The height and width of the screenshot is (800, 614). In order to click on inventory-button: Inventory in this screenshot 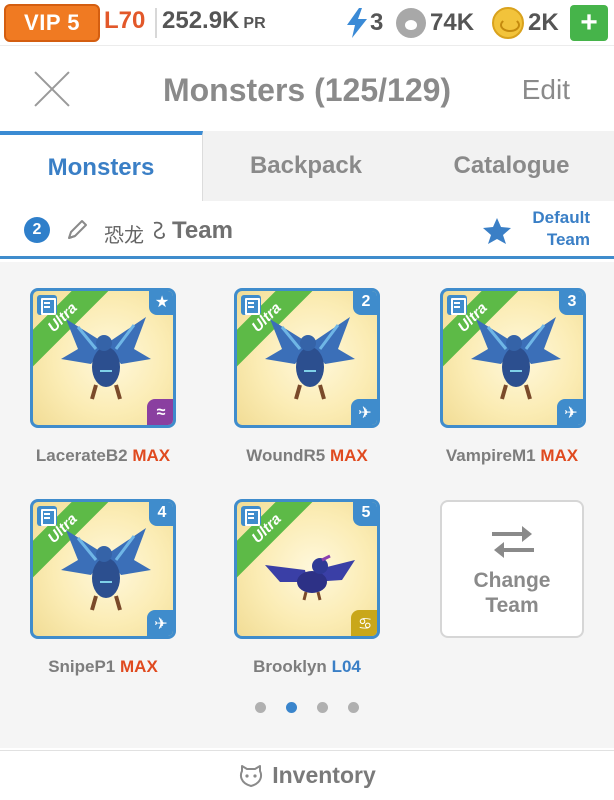, I will do `click(307, 775)`.